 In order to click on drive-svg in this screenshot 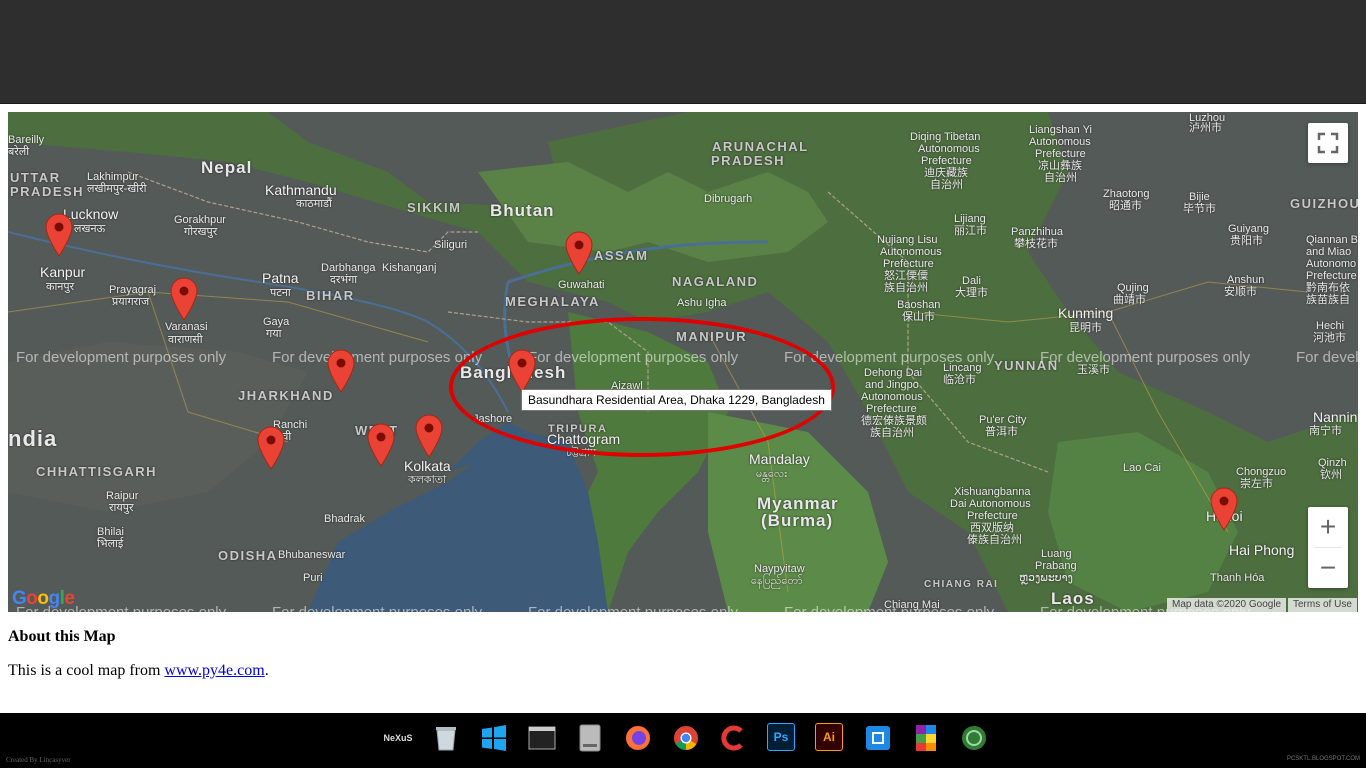, I will do `click(590, 738)`.